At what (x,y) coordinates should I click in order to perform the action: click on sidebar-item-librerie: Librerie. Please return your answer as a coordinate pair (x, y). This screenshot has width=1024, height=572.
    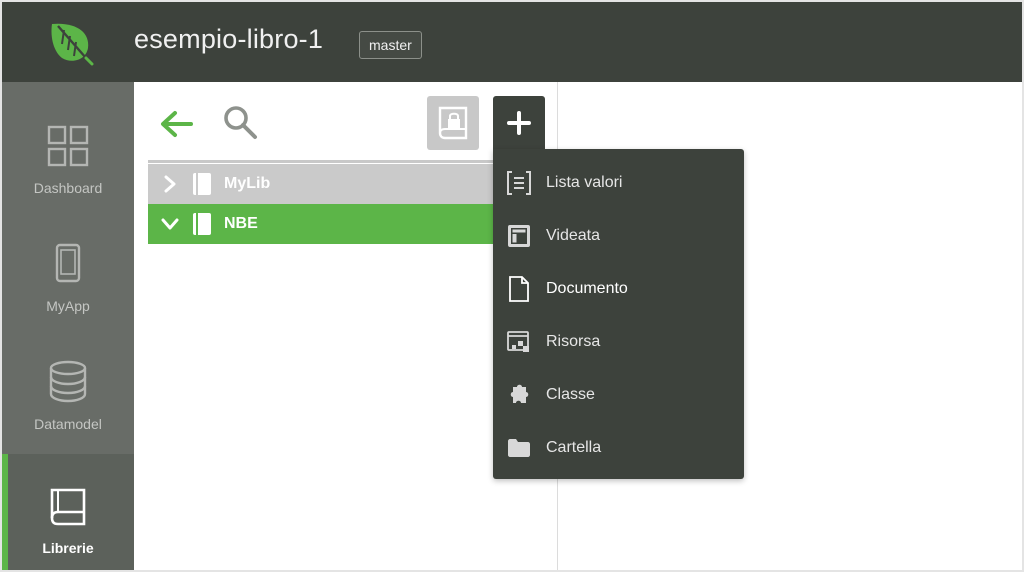
    Looking at the image, I should click on (68, 512).